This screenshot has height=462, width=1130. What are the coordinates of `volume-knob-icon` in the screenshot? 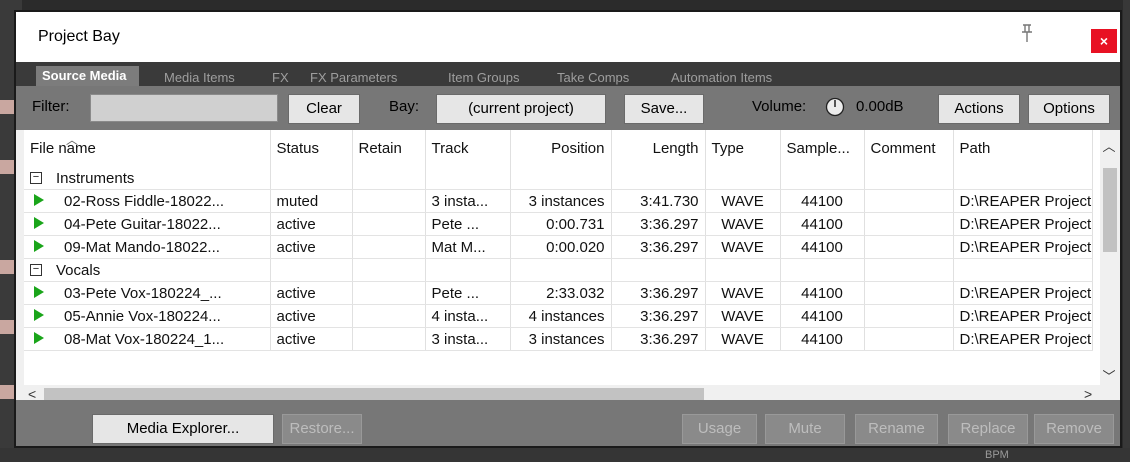 It's located at (835, 107).